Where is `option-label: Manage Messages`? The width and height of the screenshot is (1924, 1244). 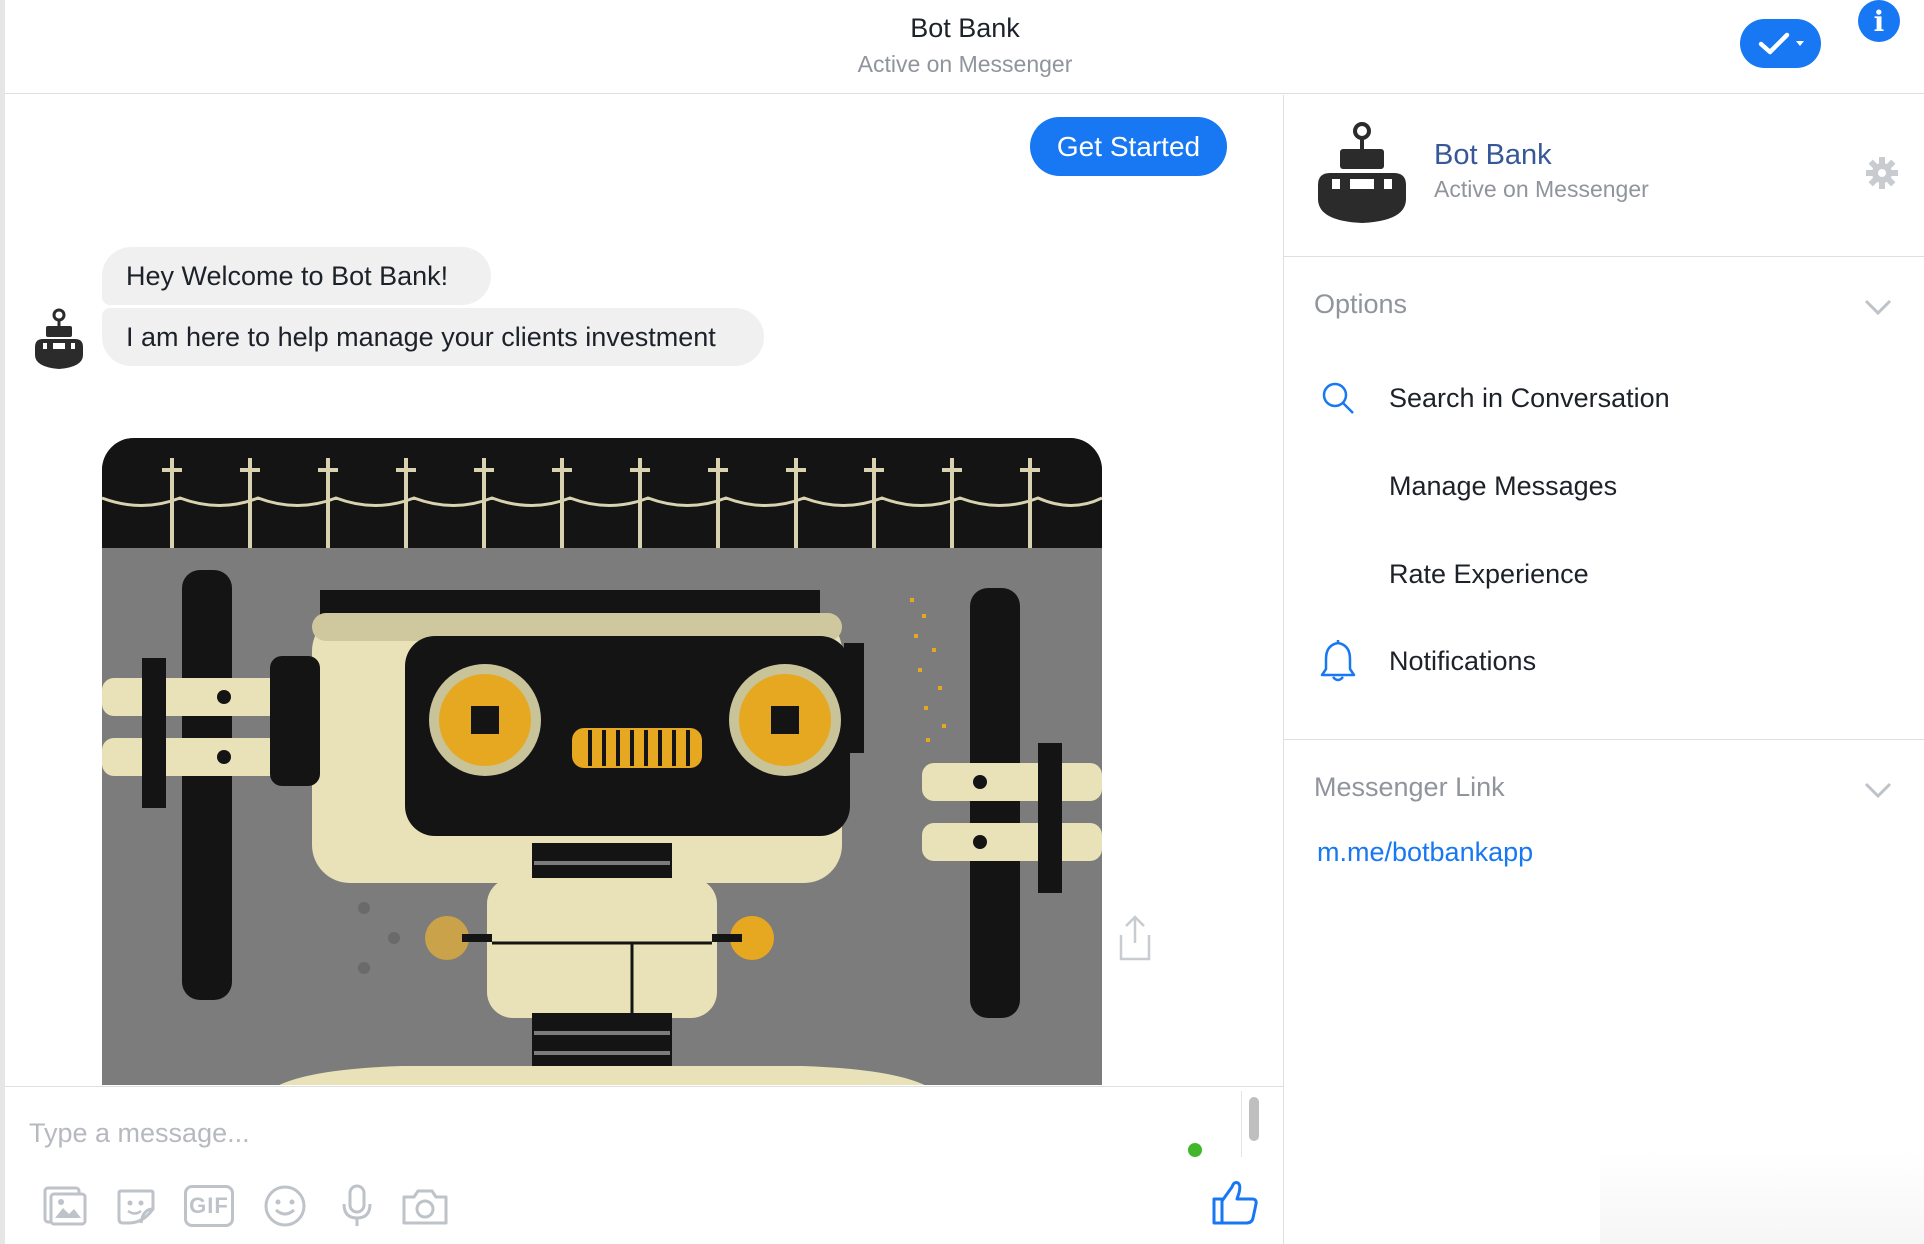
option-label: Manage Messages is located at coordinates (1503, 485).